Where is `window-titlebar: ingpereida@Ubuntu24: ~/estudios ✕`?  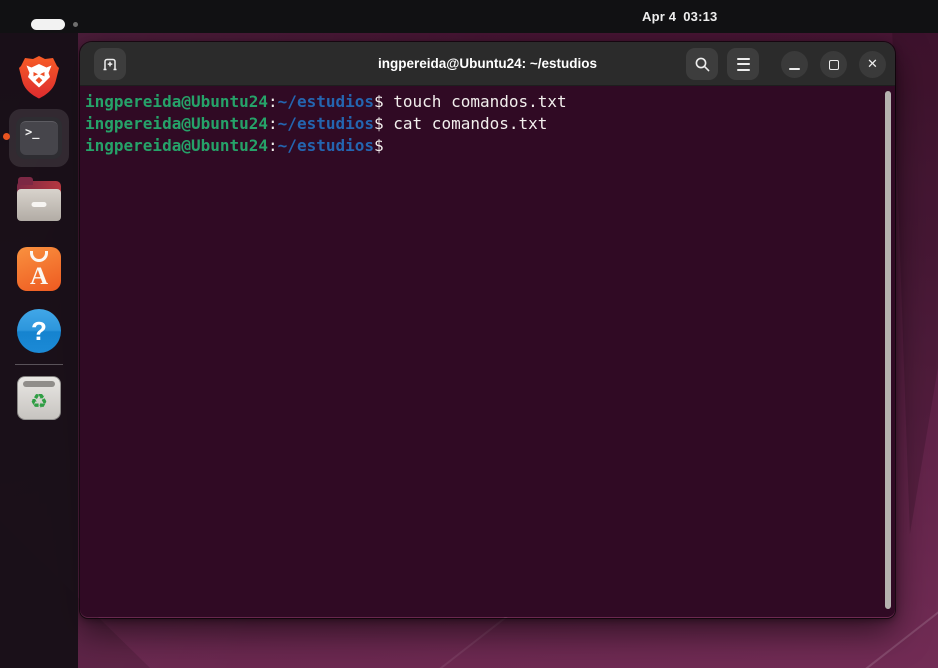
window-titlebar: ingpereida@Ubuntu24: ~/estudios ✕ is located at coordinates (487, 64).